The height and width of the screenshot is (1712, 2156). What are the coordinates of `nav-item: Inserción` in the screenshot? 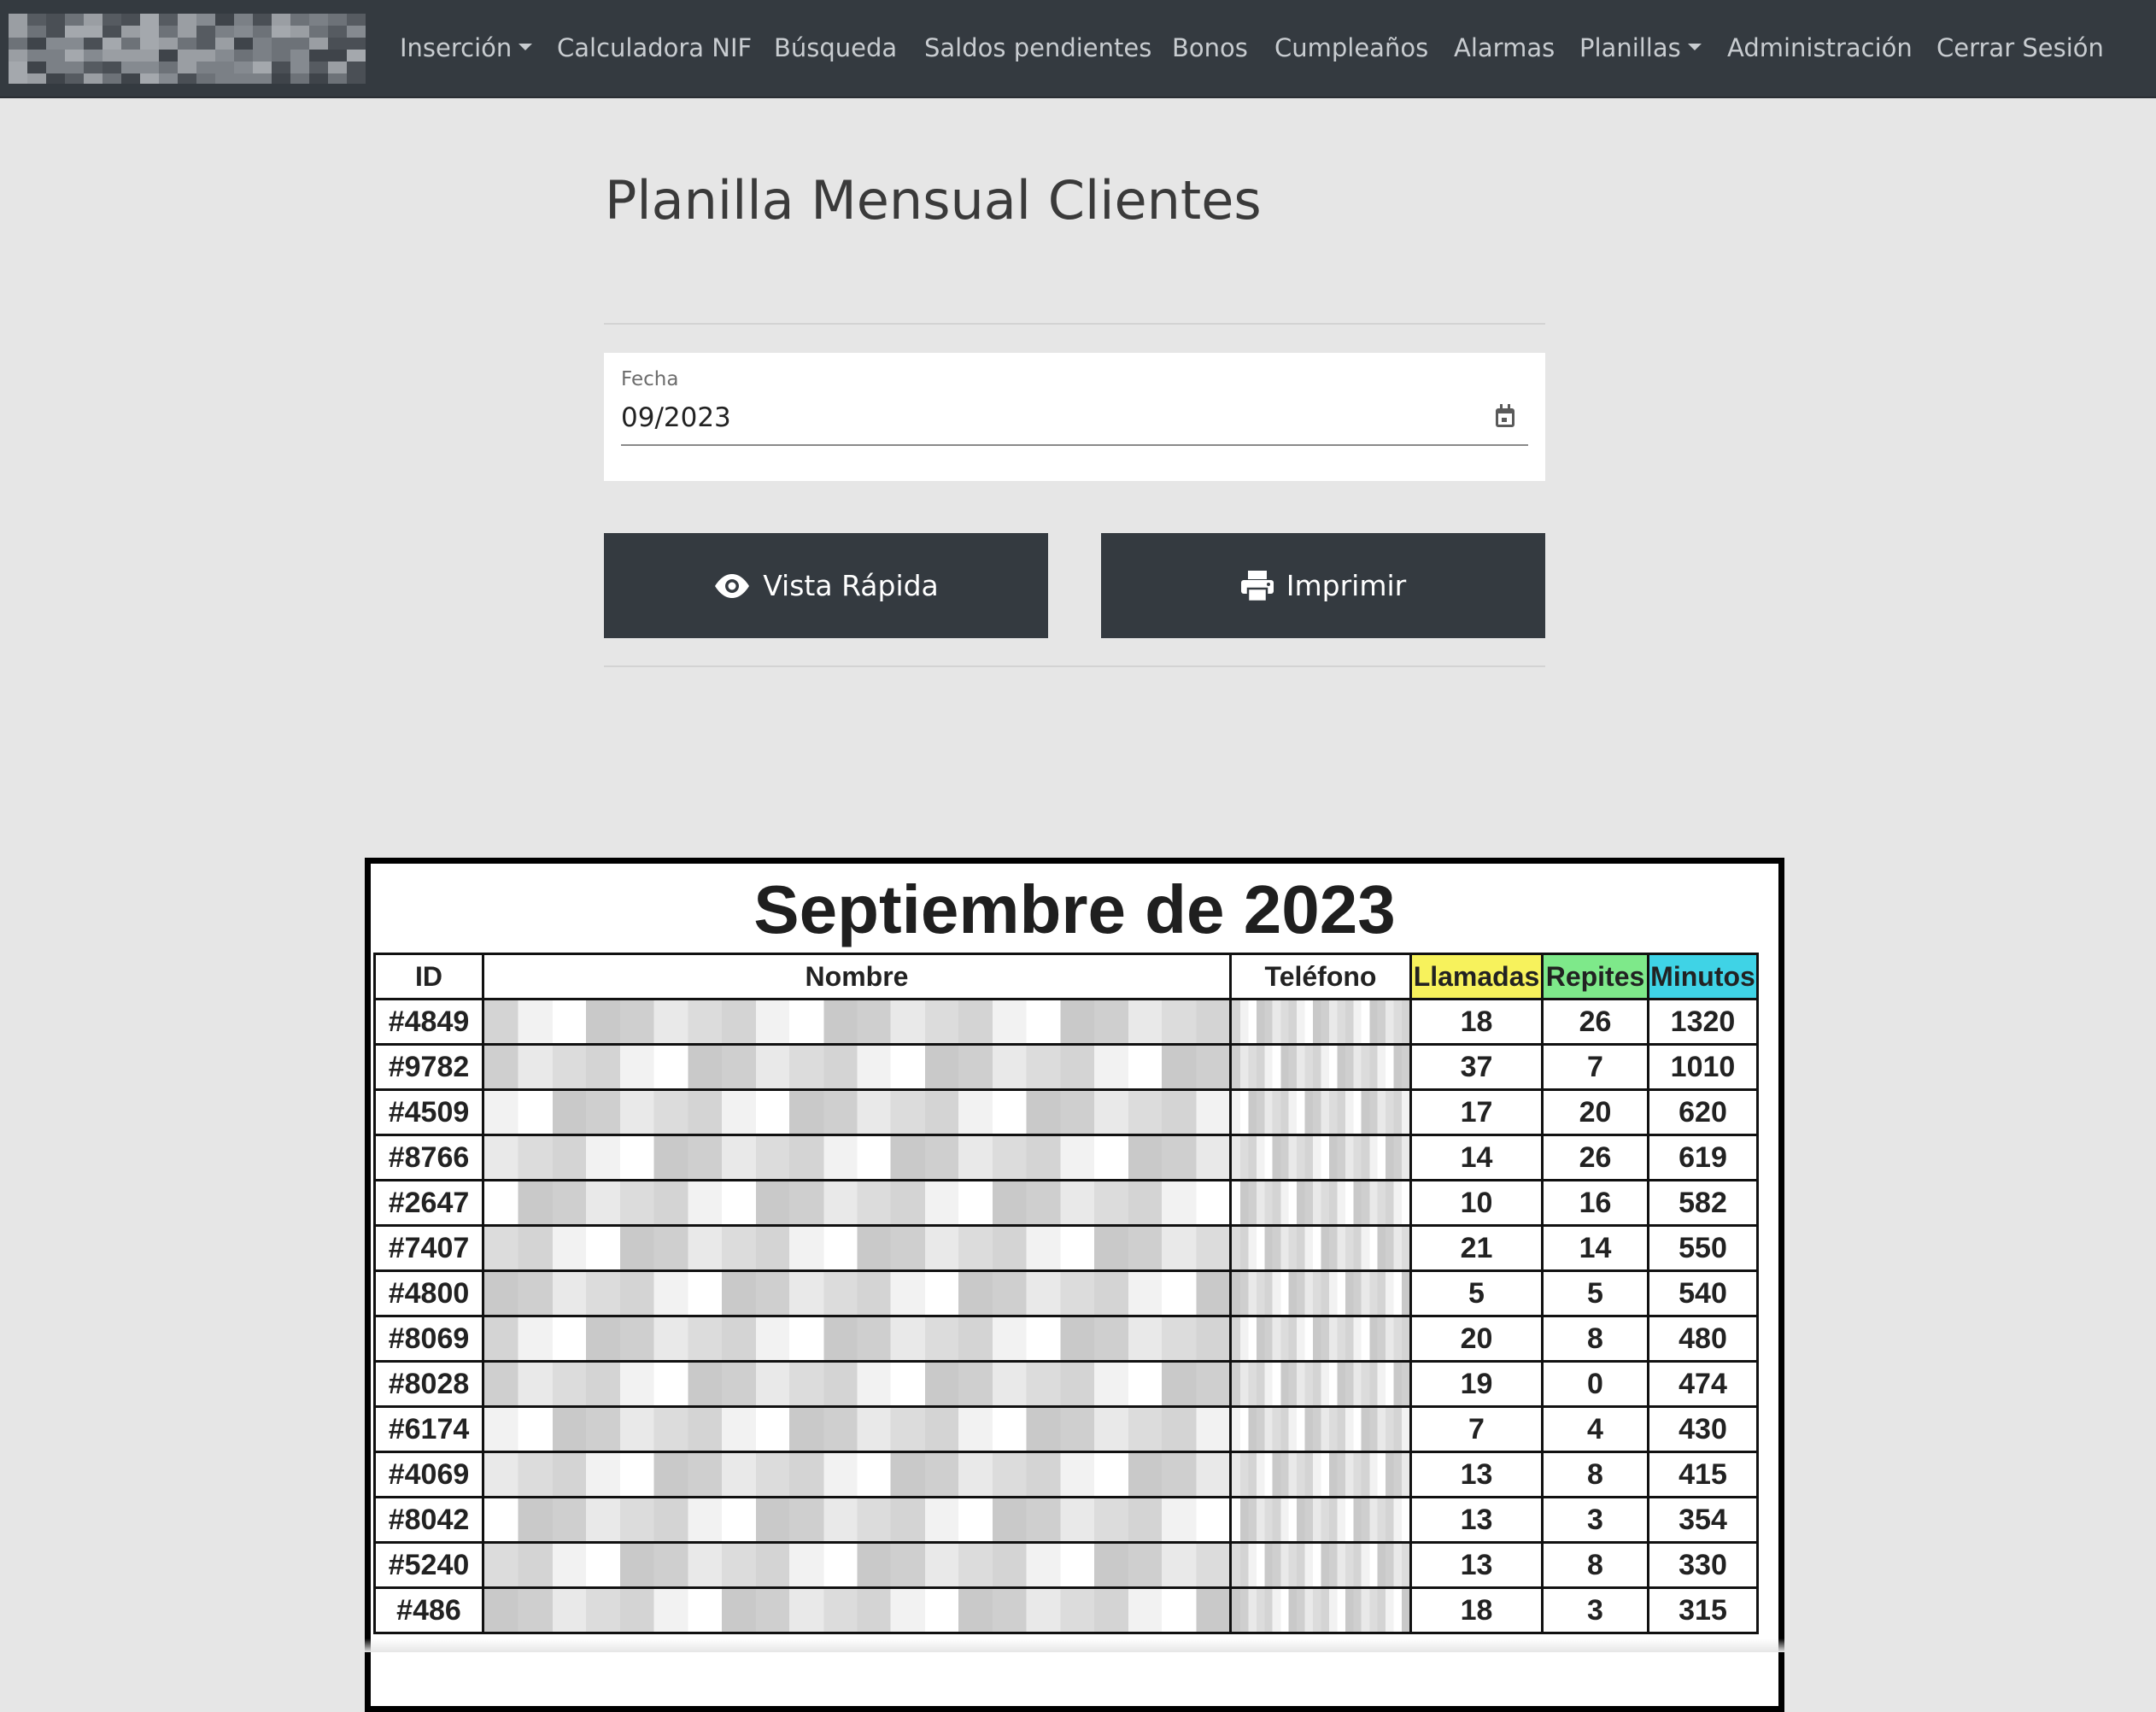 It's located at (467, 48).